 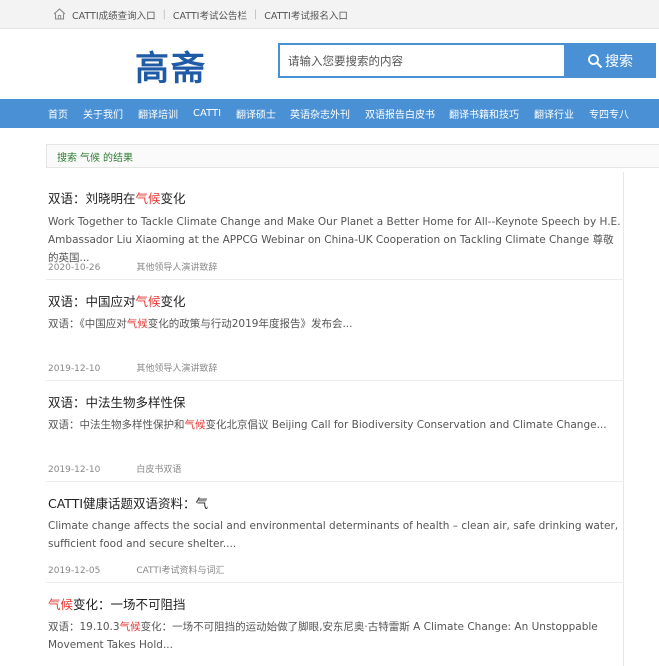 What do you see at coordinates (400, 113) in the screenshot?
I see `nav-item-white-papers: 双语报告白皮书` at bounding box center [400, 113].